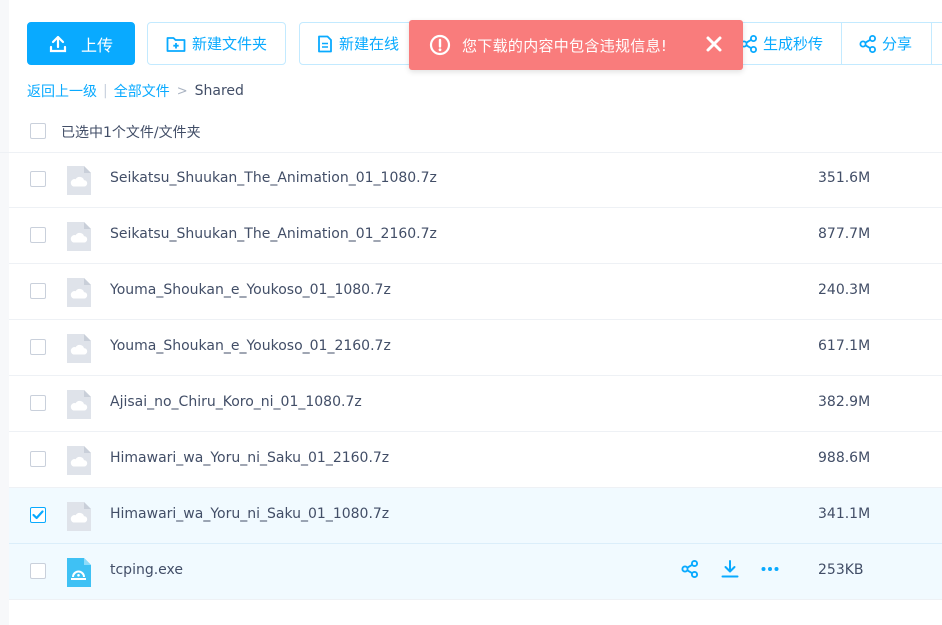 Image resolution: width=942 pixels, height=625 pixels. I want to click on folder-plus-icon, so click(176, 44).